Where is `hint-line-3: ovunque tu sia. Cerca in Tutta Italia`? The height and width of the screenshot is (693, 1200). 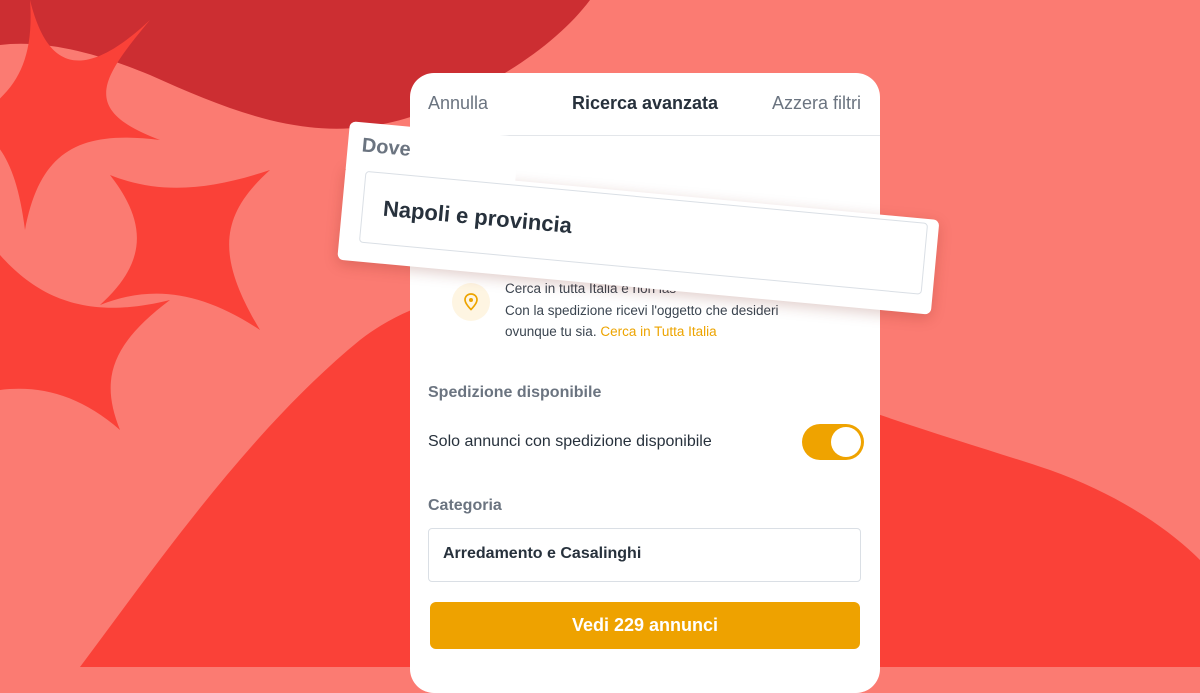
hint-line-3: ovunque tu sia. Cerca in Tutta Italia is located at coordinates (675, 332).